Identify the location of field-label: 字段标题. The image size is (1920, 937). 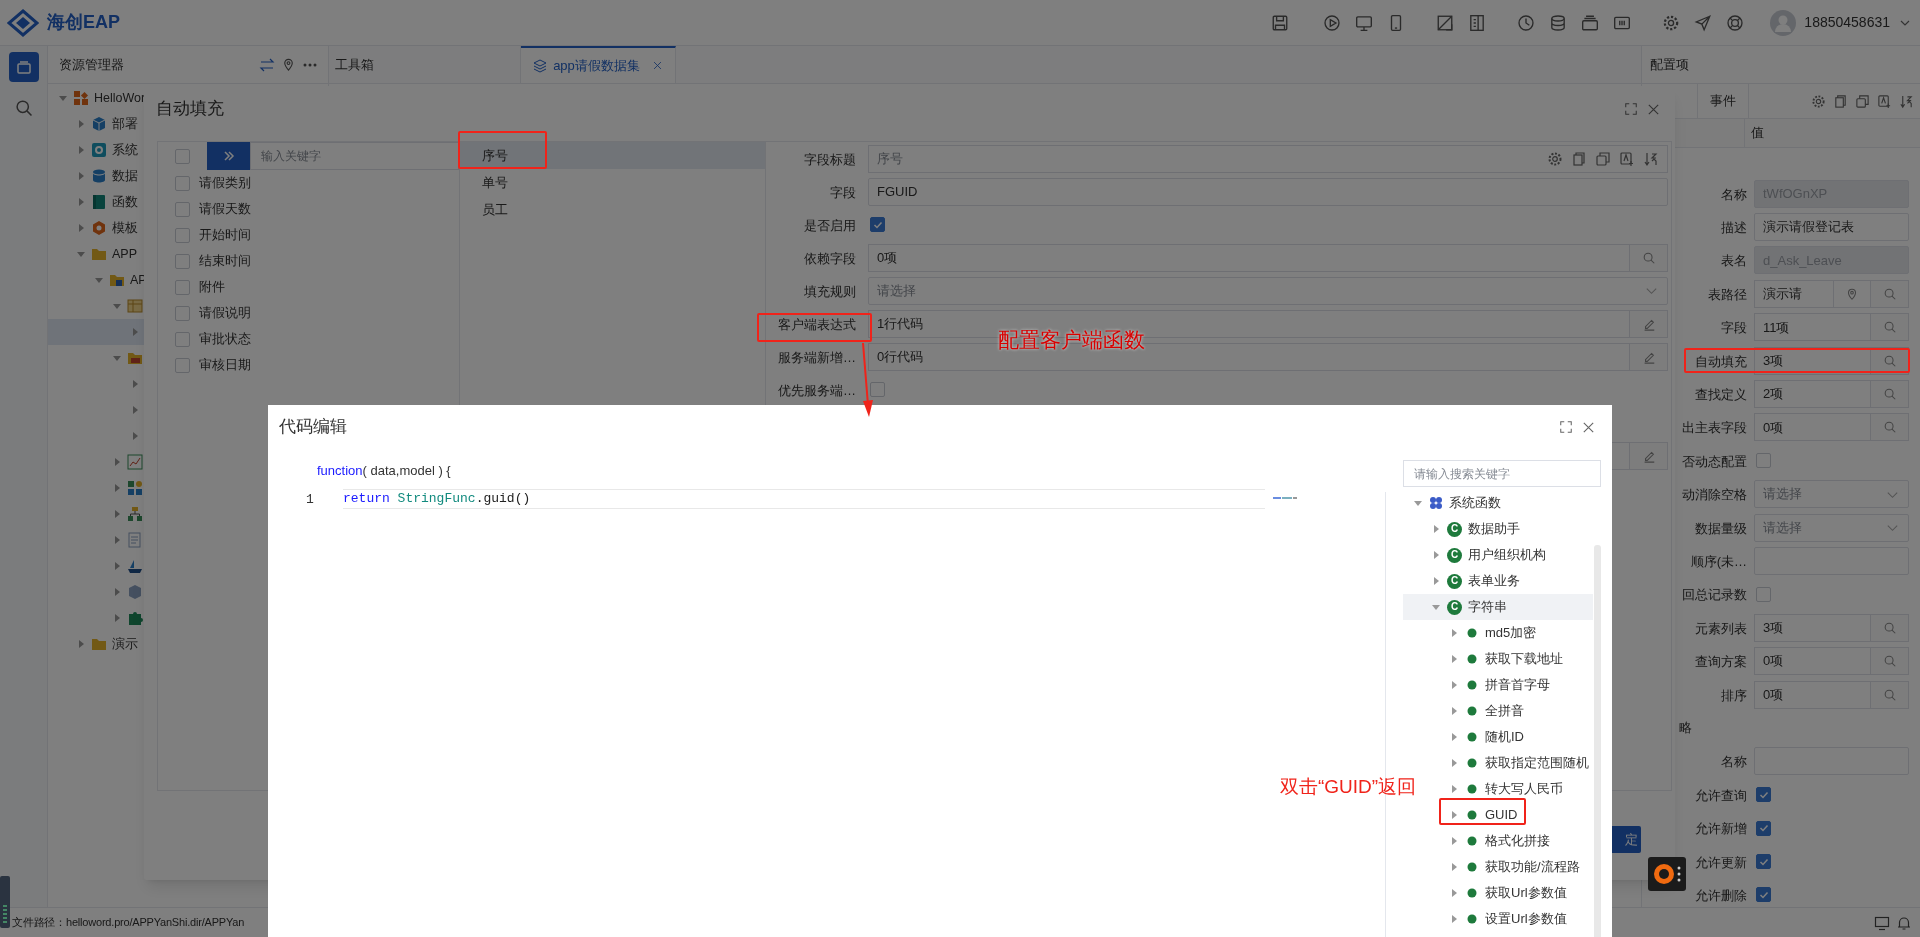
(830, 159).